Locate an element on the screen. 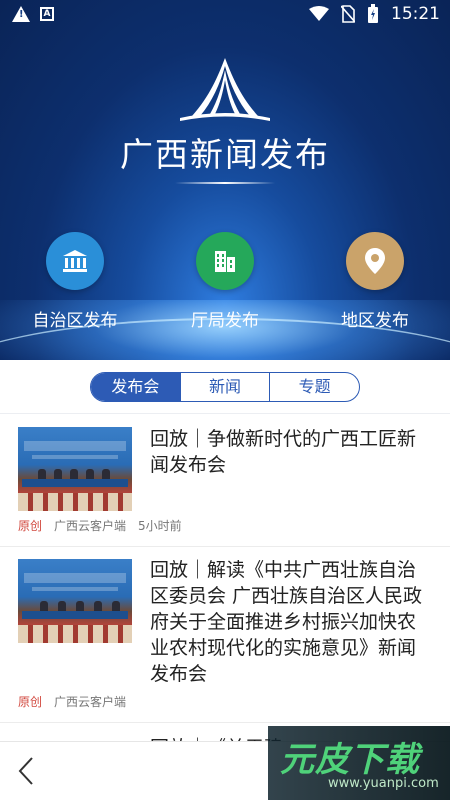 The height and width of the screenshot is (800, 450). location-pin-icon is located at coordinates (375, 261).